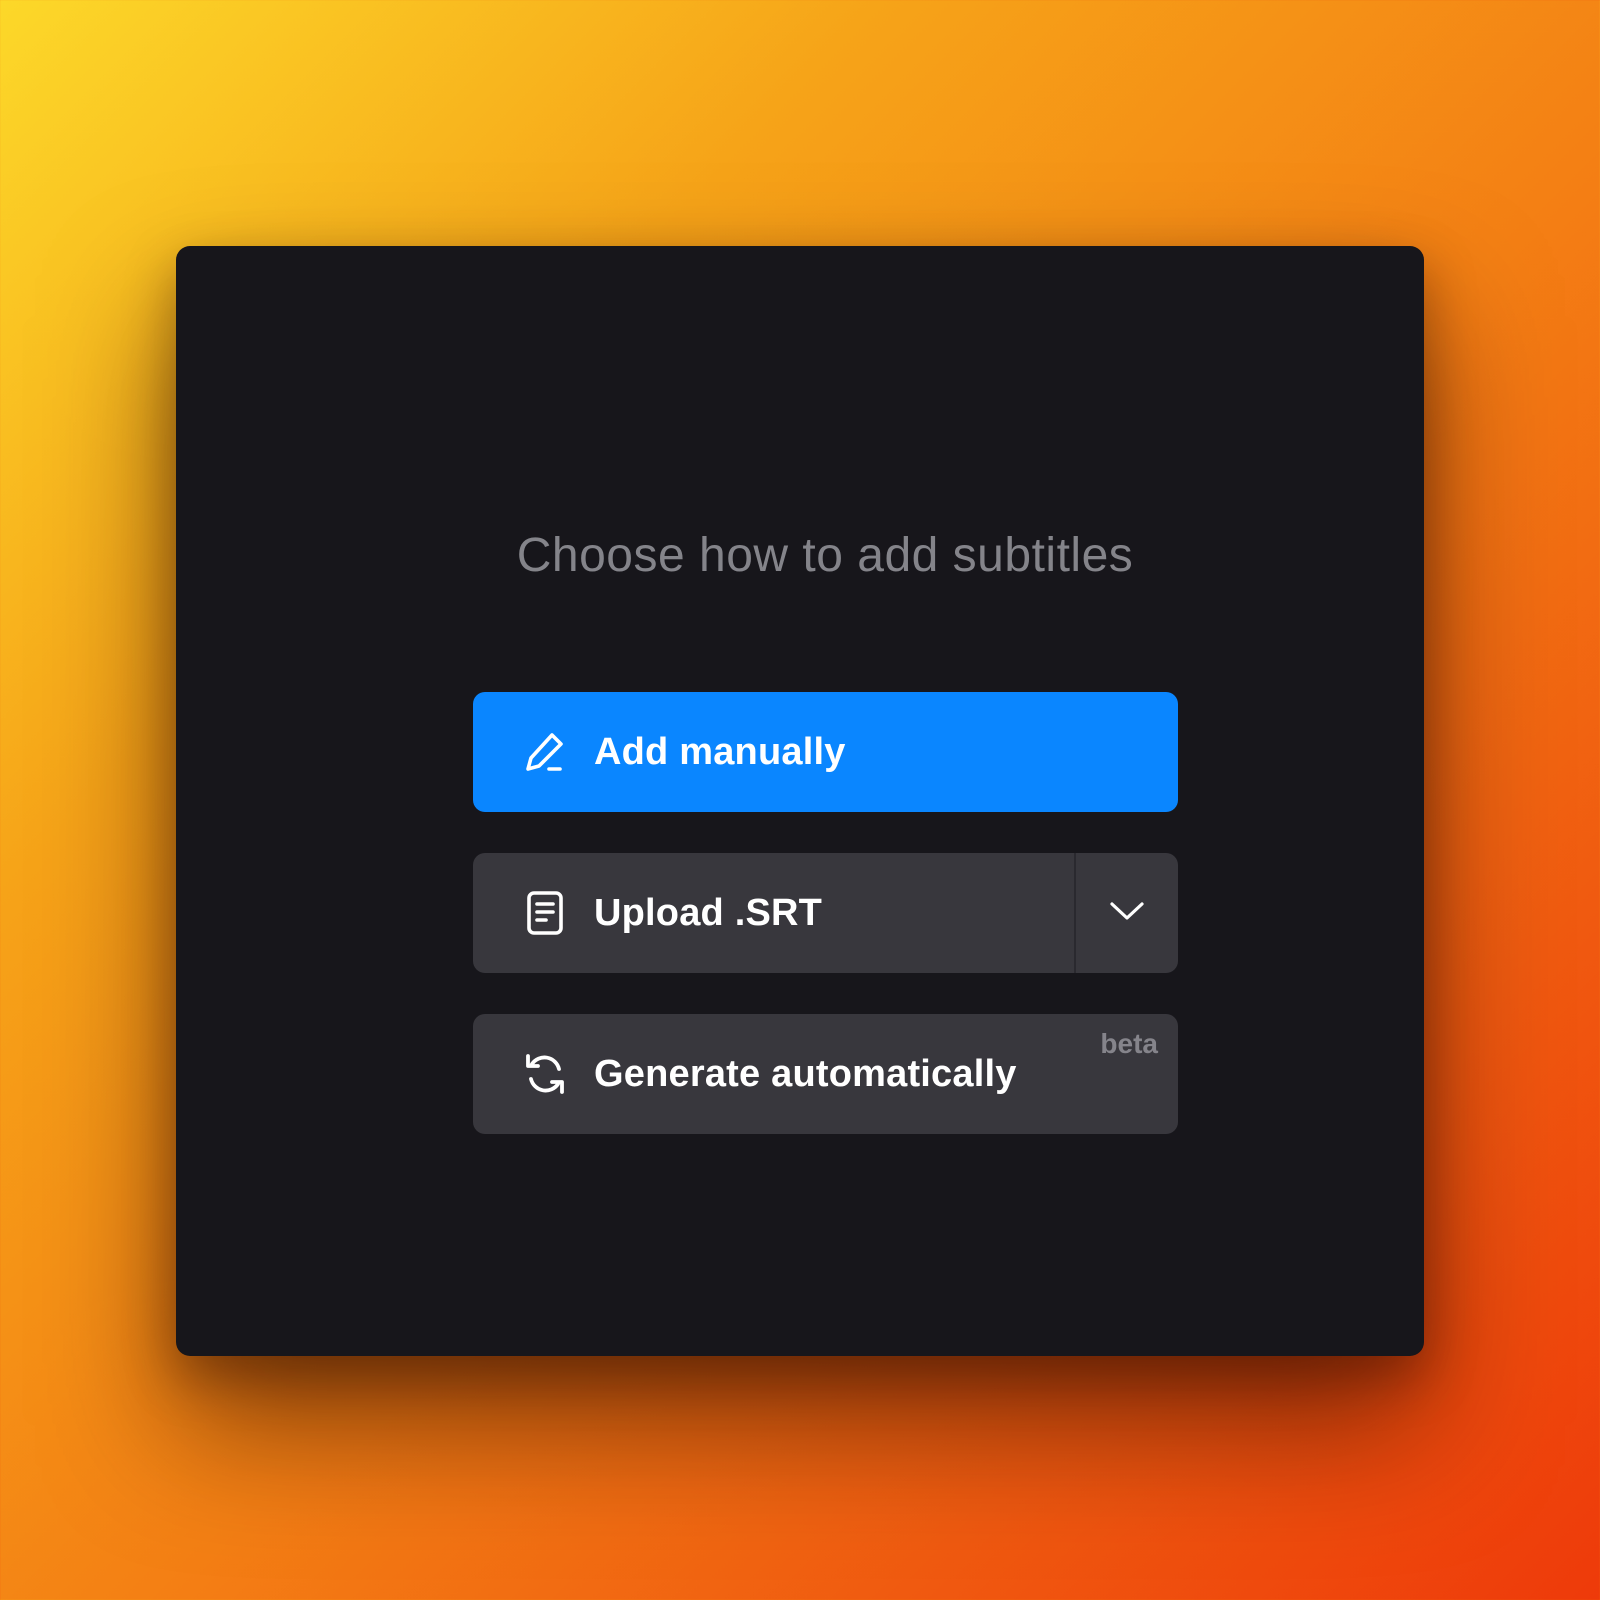 Image resolution: width=1600 pixels, height=1600 pixels. What do you see at coordinates (545, 1074) in the screenshot?
I see `refresh-icon` at bounding box center [545, 1074].